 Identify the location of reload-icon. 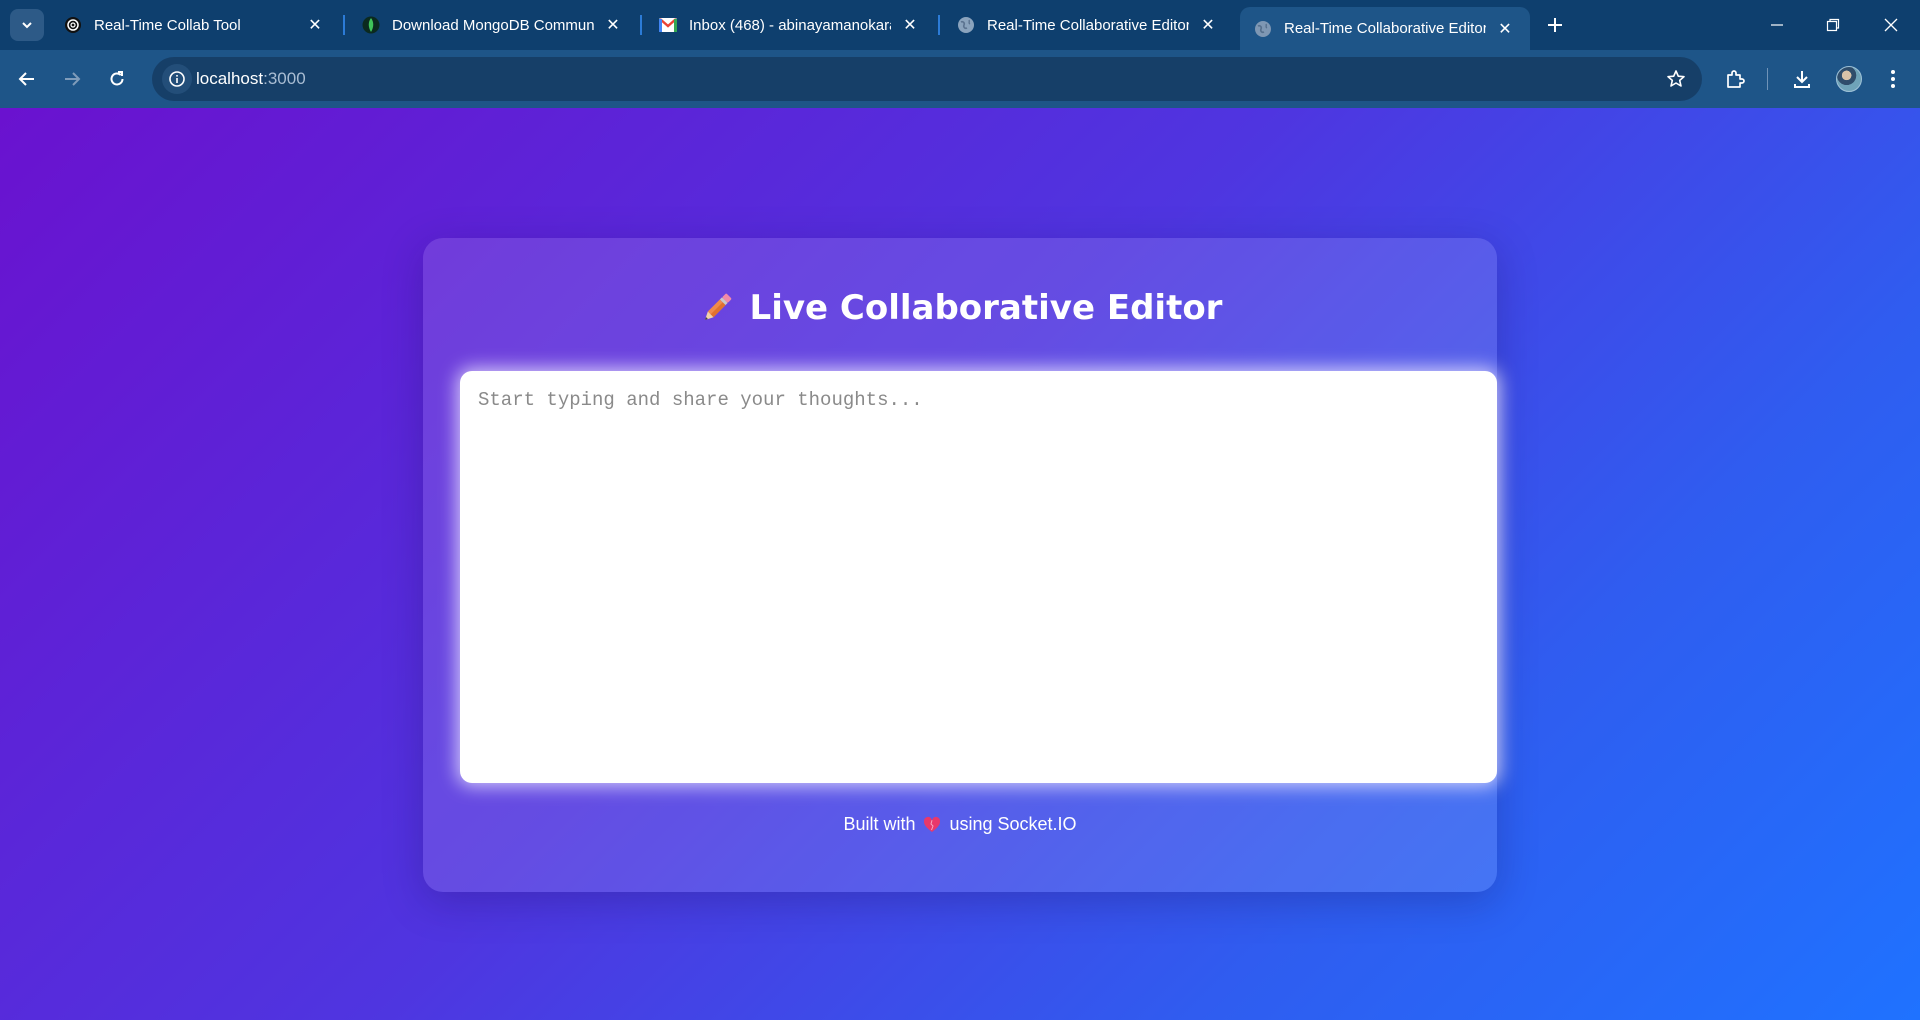
(117, 78).